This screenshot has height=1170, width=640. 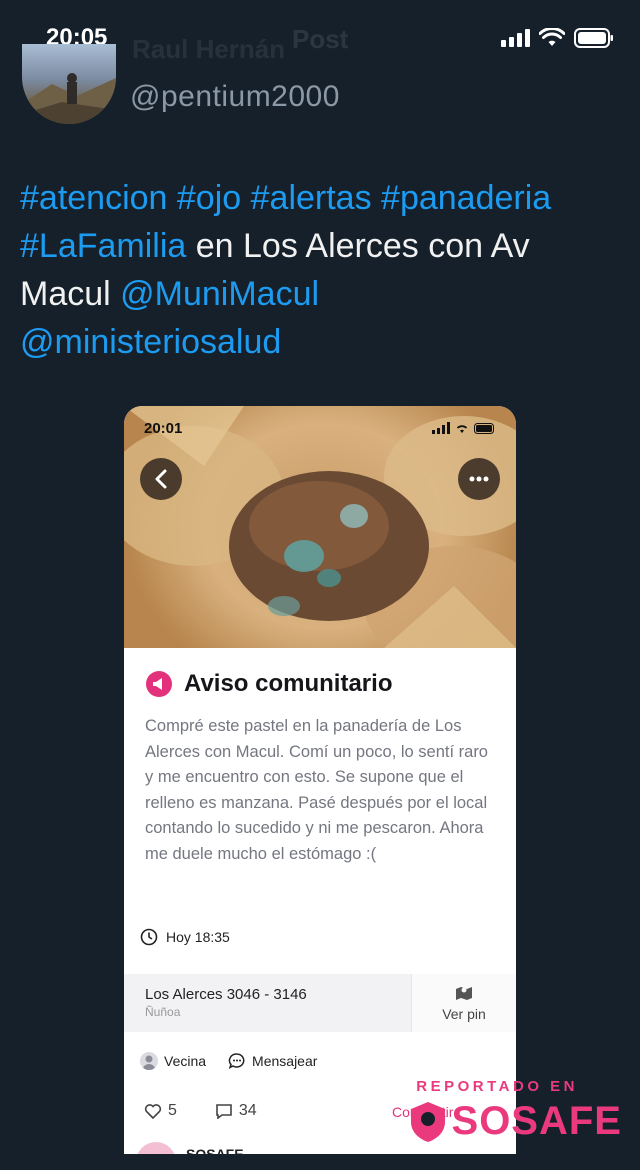 I want to click on engagement-row: 5 34, so click(x=200, y=1111).